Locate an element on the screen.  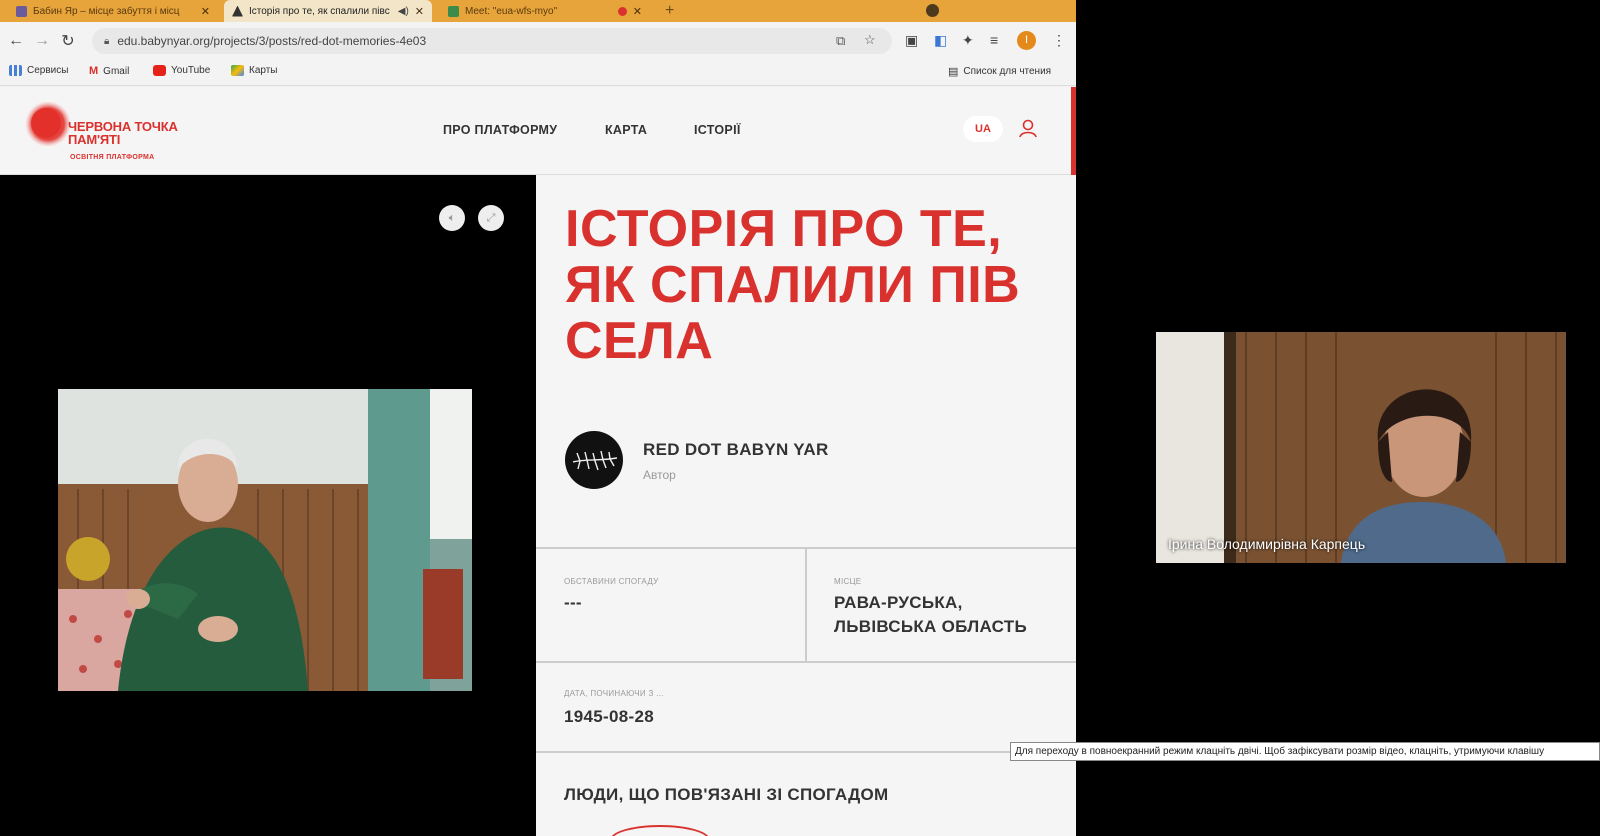
tab-label: Meet: "eua-wfs-myo" is located at coordinates (511, 11).